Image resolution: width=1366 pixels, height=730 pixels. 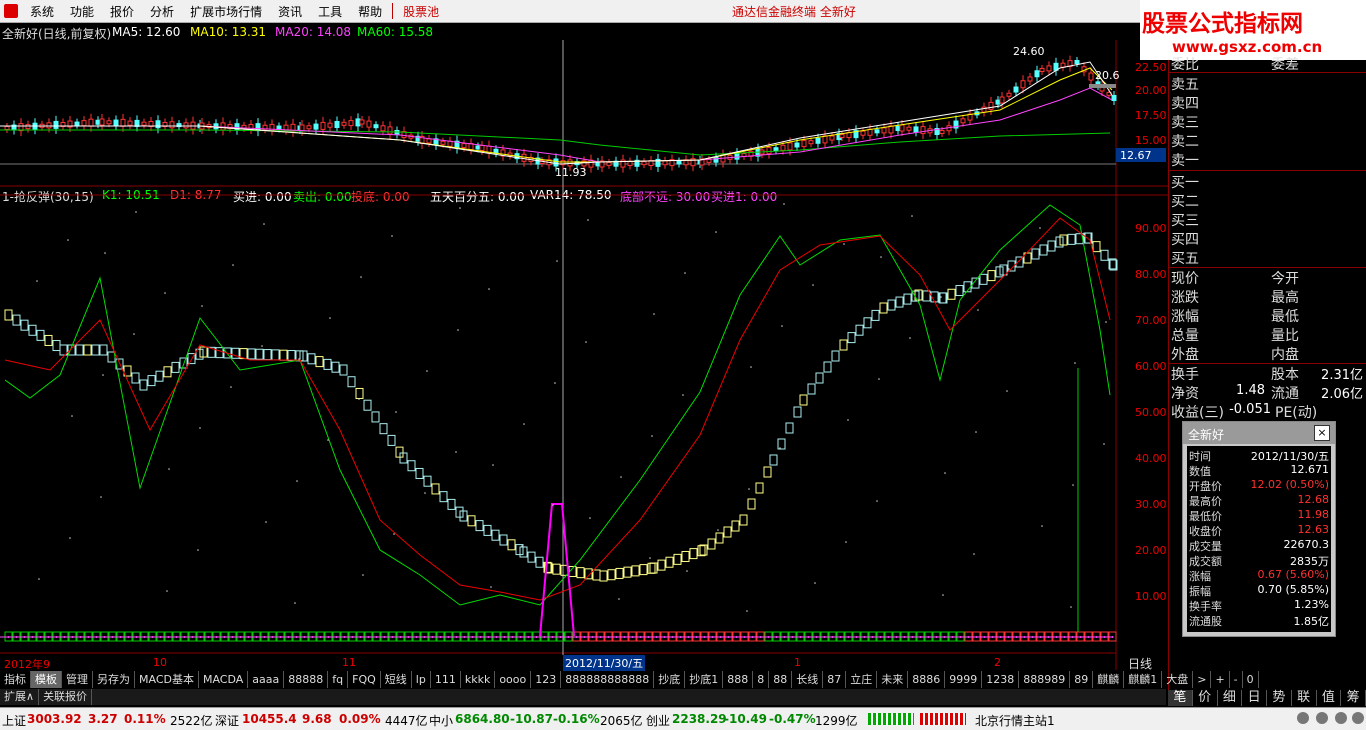 What do you see at coordinates (82, 11) in the screenshot?
I see `menu-function: 功能` at bounding box center [82, 11].